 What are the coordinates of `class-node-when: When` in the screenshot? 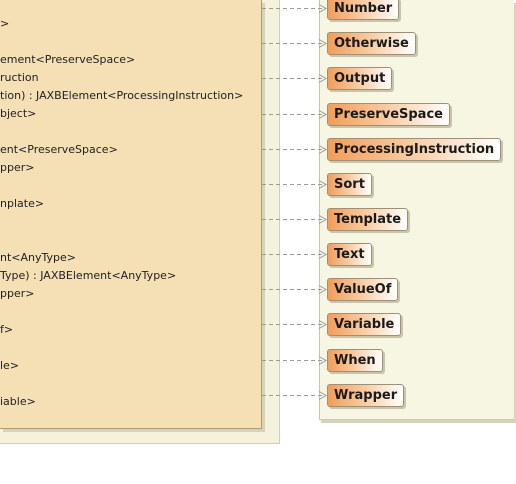 It's located at (355, 360).